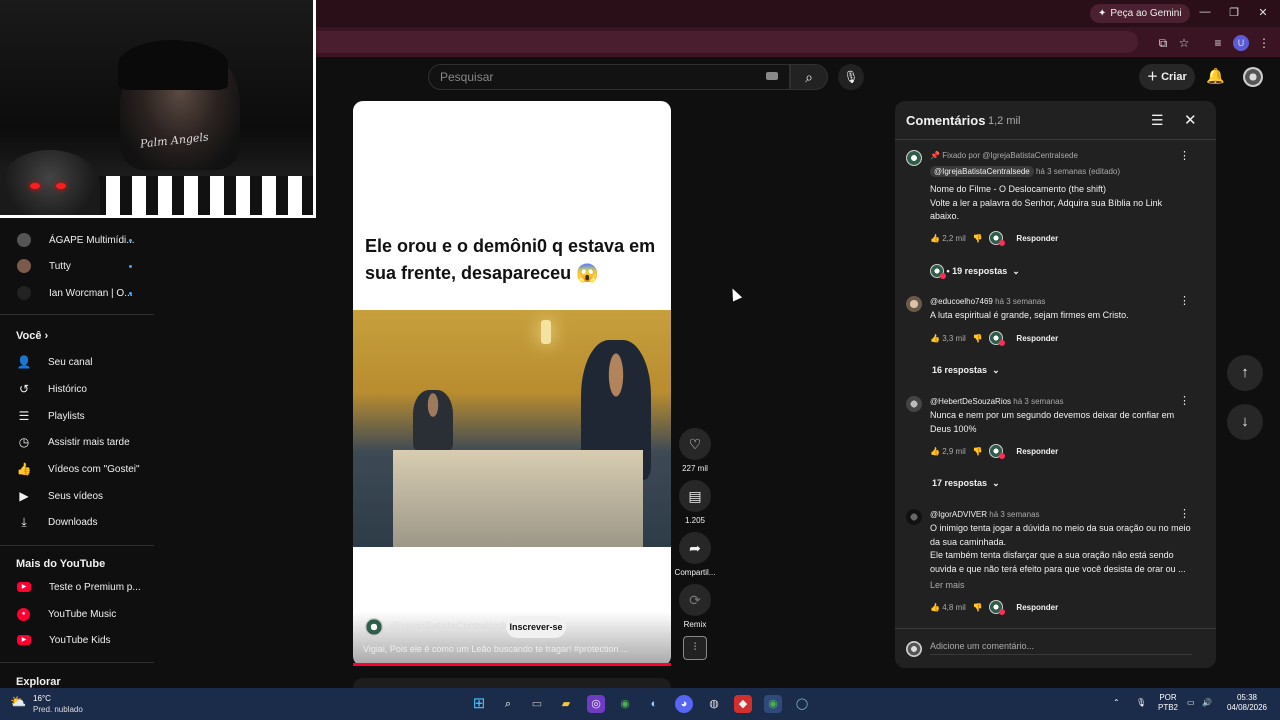 Image resolution: width=1280 pixels, height=720 pixels. I want to click on replies-toggle: • 19 respostas ⌄, so click(975, 271).